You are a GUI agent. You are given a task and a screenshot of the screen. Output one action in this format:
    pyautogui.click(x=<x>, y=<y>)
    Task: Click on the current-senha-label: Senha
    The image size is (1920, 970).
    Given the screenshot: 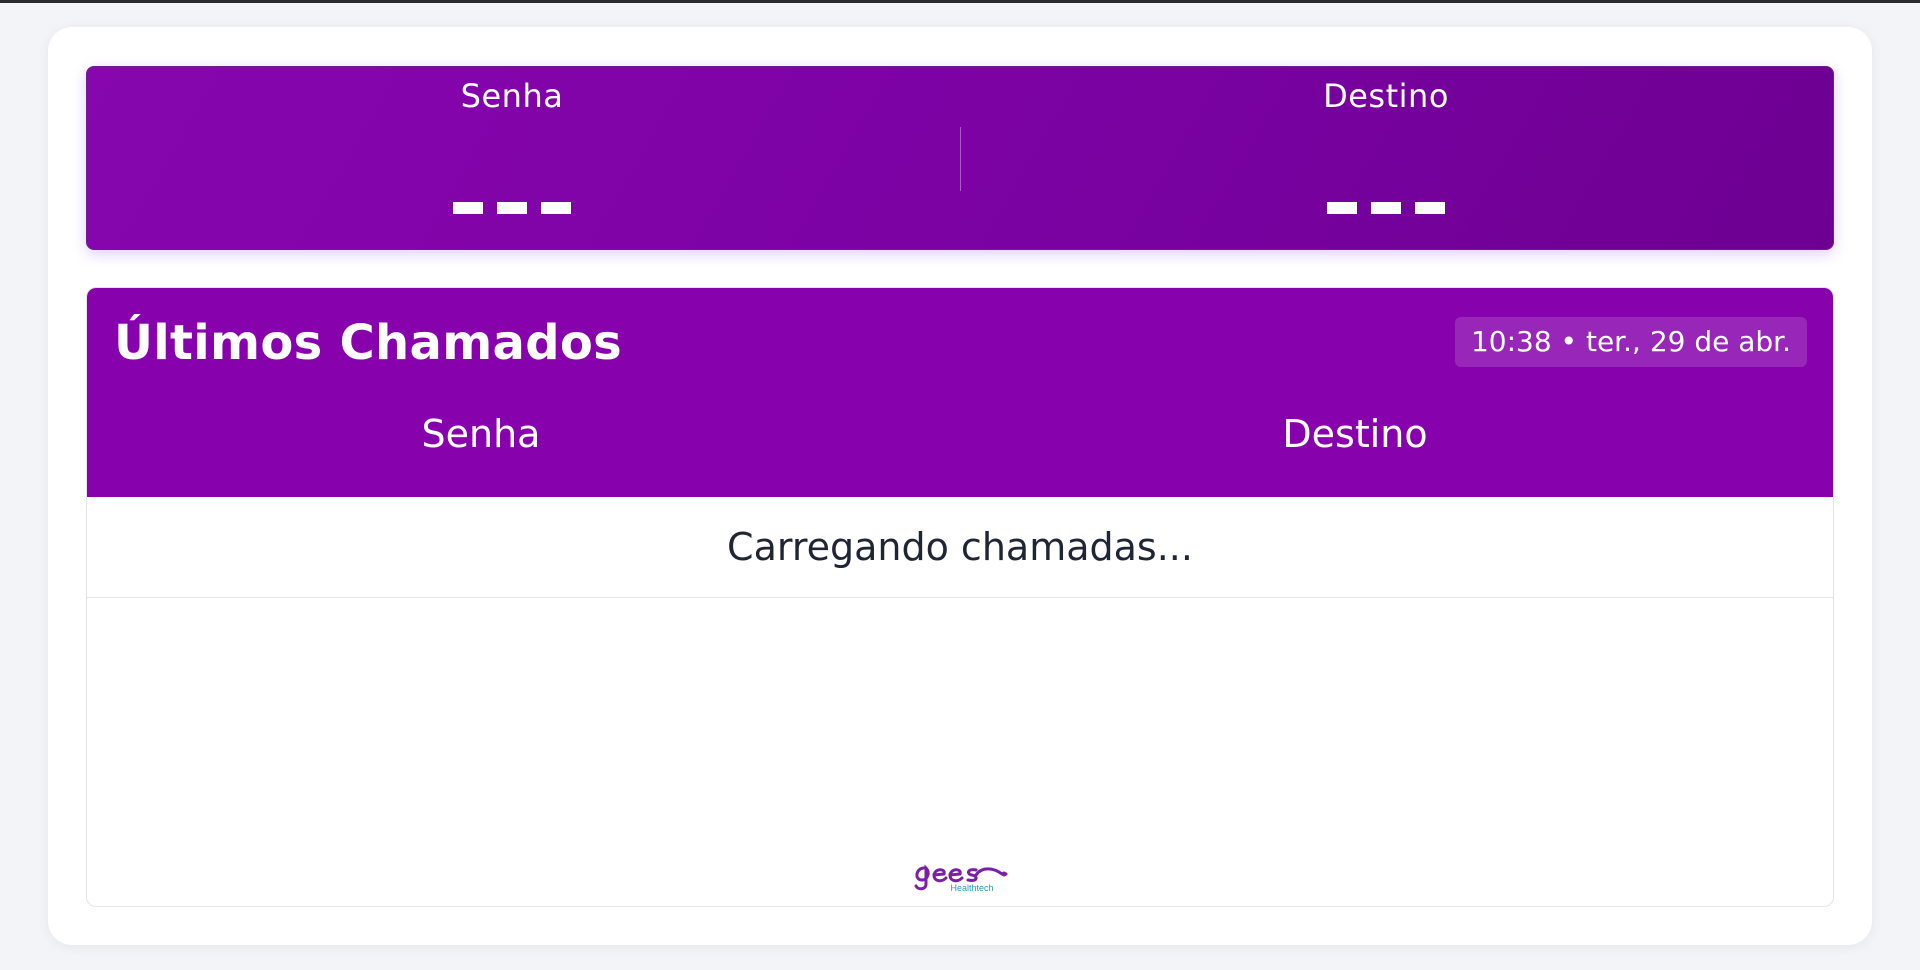 What is the action you would take?
    pyautogui.click(x=512, y=96)
    